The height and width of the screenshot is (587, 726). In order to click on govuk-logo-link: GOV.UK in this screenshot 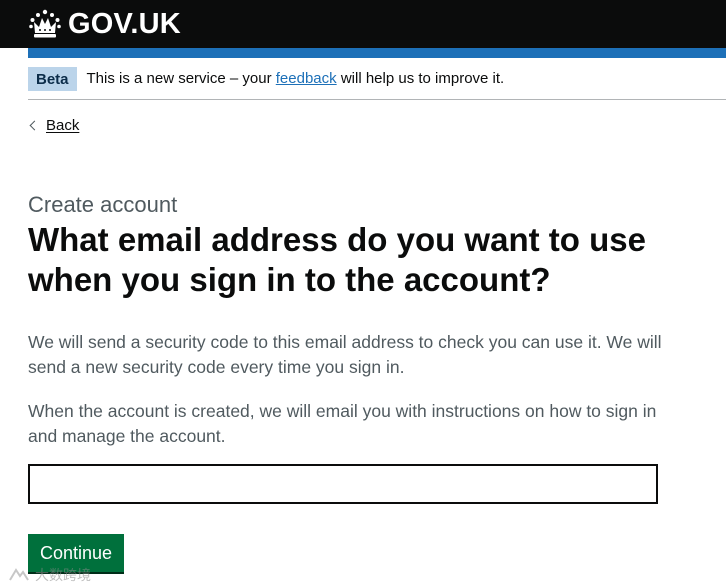, I will do `click(104, 24)`.